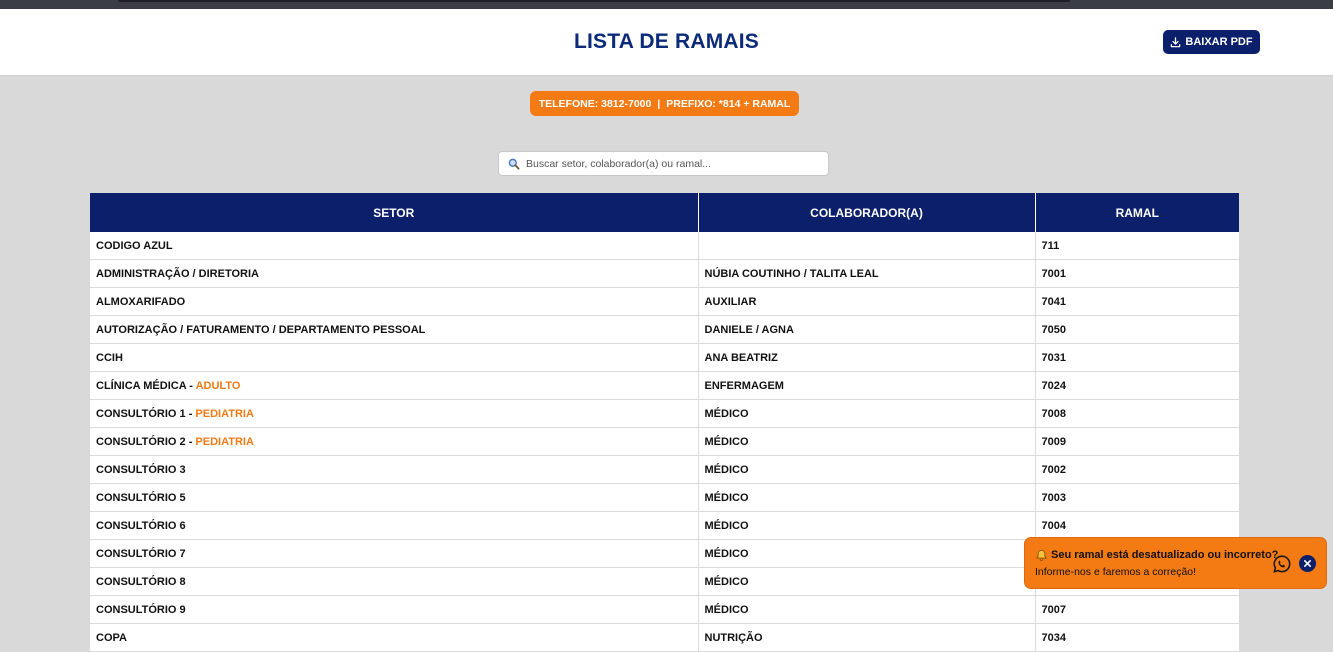 This screenshot has height=652, width=1333. What do you see at coordinates (394, 301) in the screenshot?
I see `cell-setor: ALMOXARIFADO` at bounding box center [394, 301].